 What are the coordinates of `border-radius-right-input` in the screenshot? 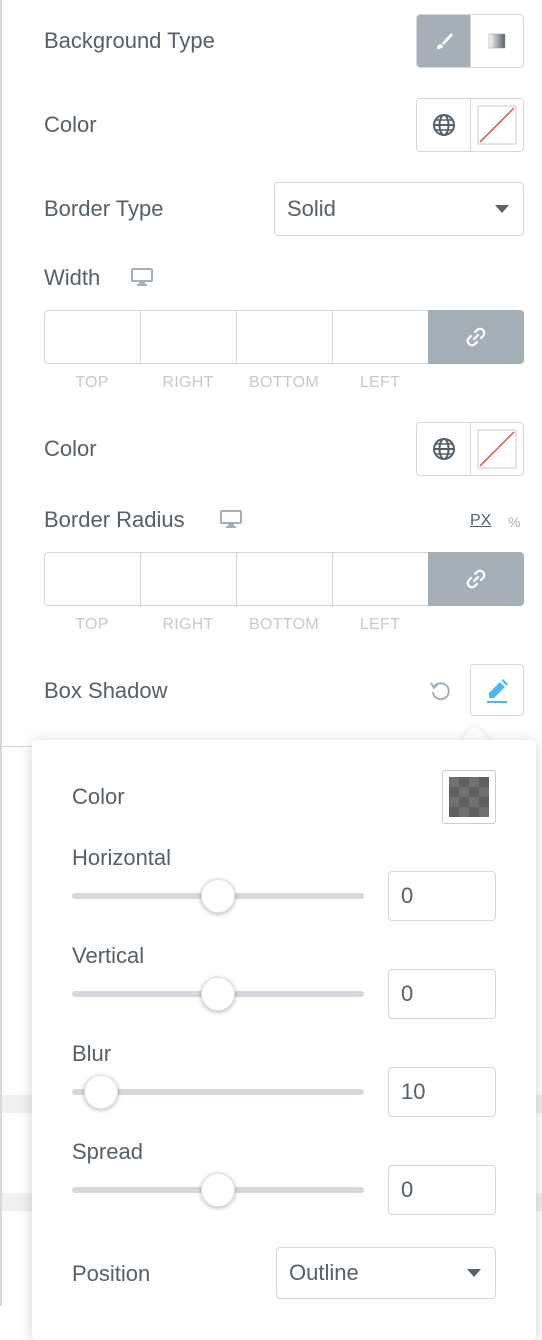 It's located at (188, 579).